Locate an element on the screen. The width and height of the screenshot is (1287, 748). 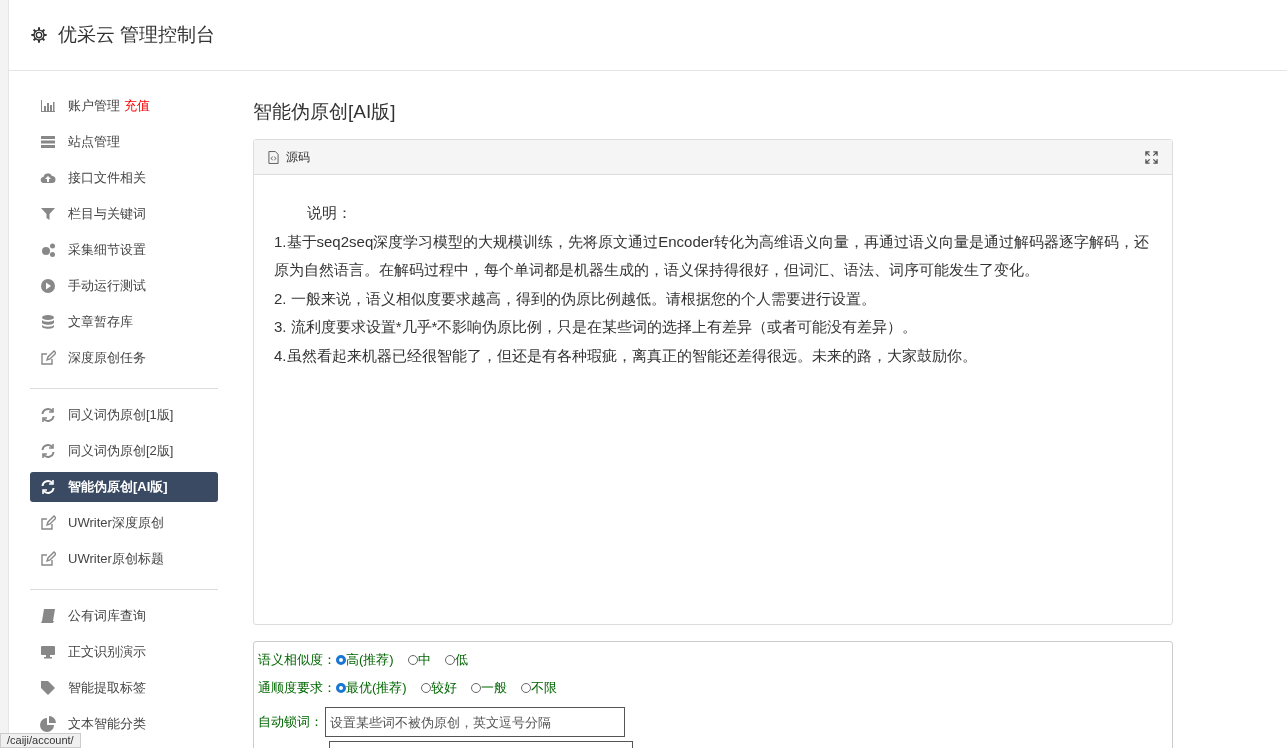
sidebar-item: 公有词库查询 is located at coordinates (124, 616).